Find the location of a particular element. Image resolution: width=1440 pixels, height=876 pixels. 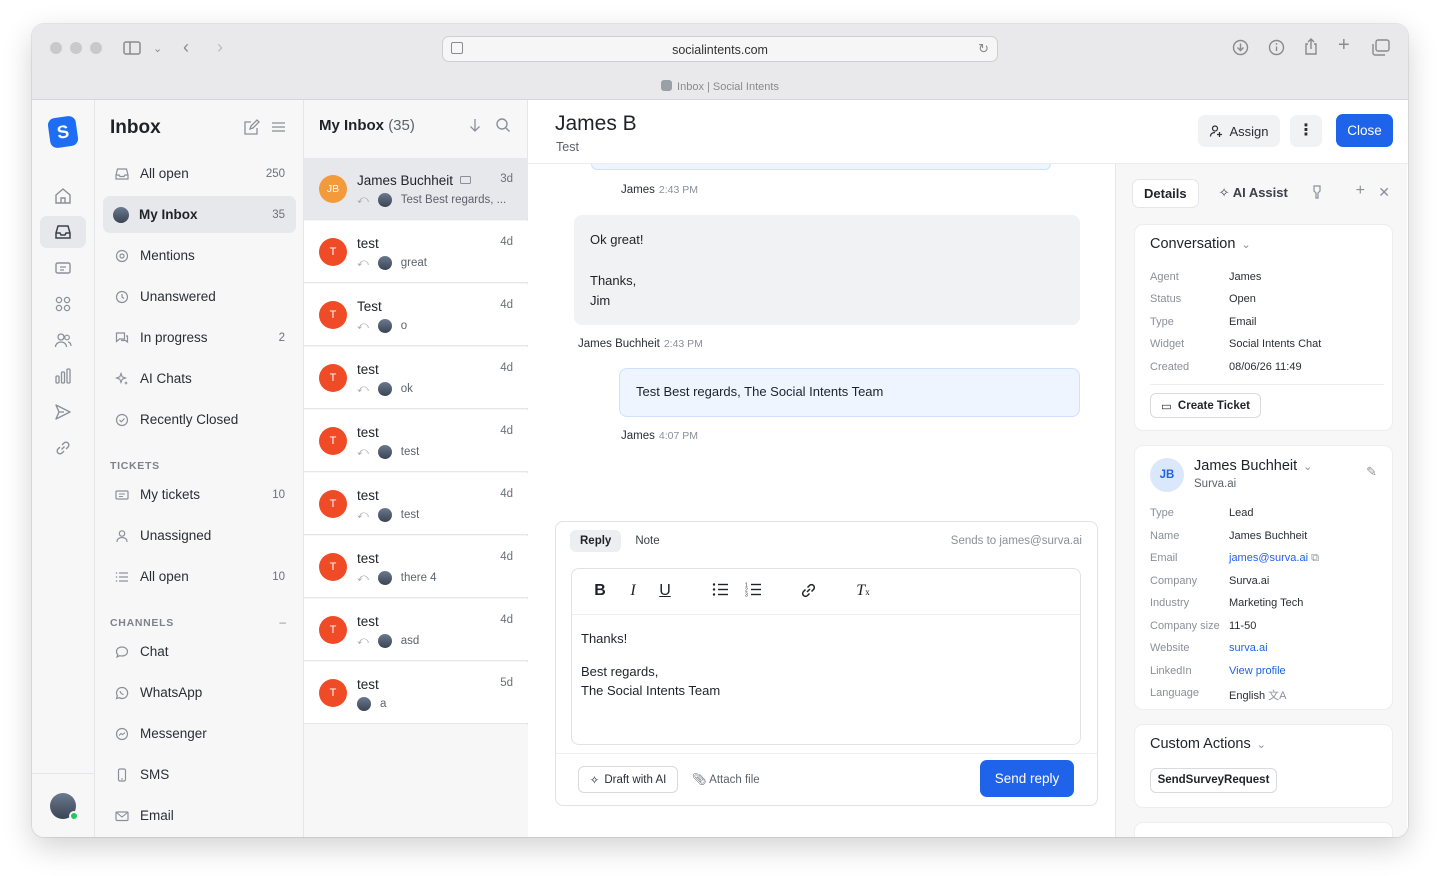

user-avatar is located at coordinates (64, 807).